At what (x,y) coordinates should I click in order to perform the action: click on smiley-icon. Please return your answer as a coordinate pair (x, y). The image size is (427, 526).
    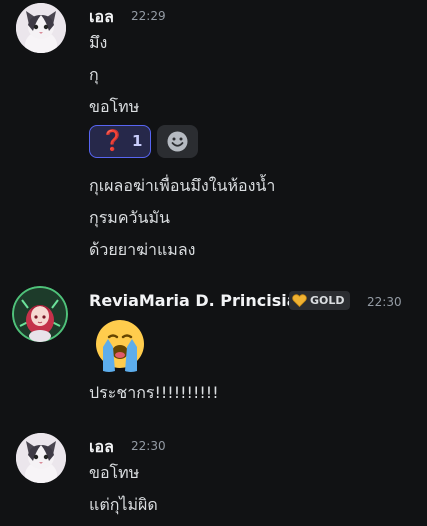
    Looking at the image, I should click on (177, 141).